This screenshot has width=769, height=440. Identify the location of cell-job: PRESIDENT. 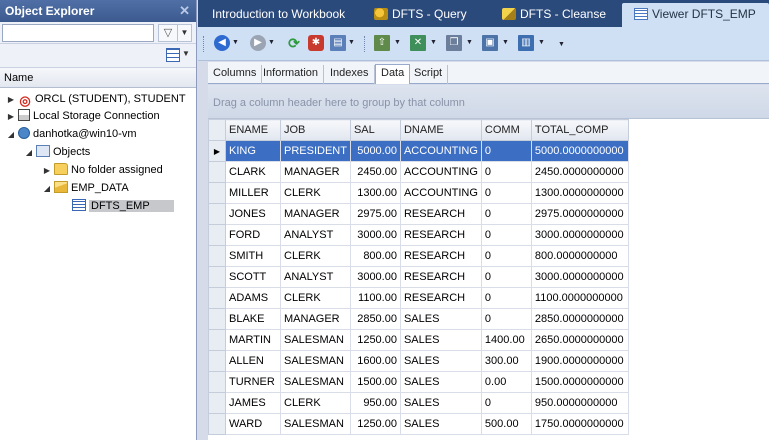
(315, 151).